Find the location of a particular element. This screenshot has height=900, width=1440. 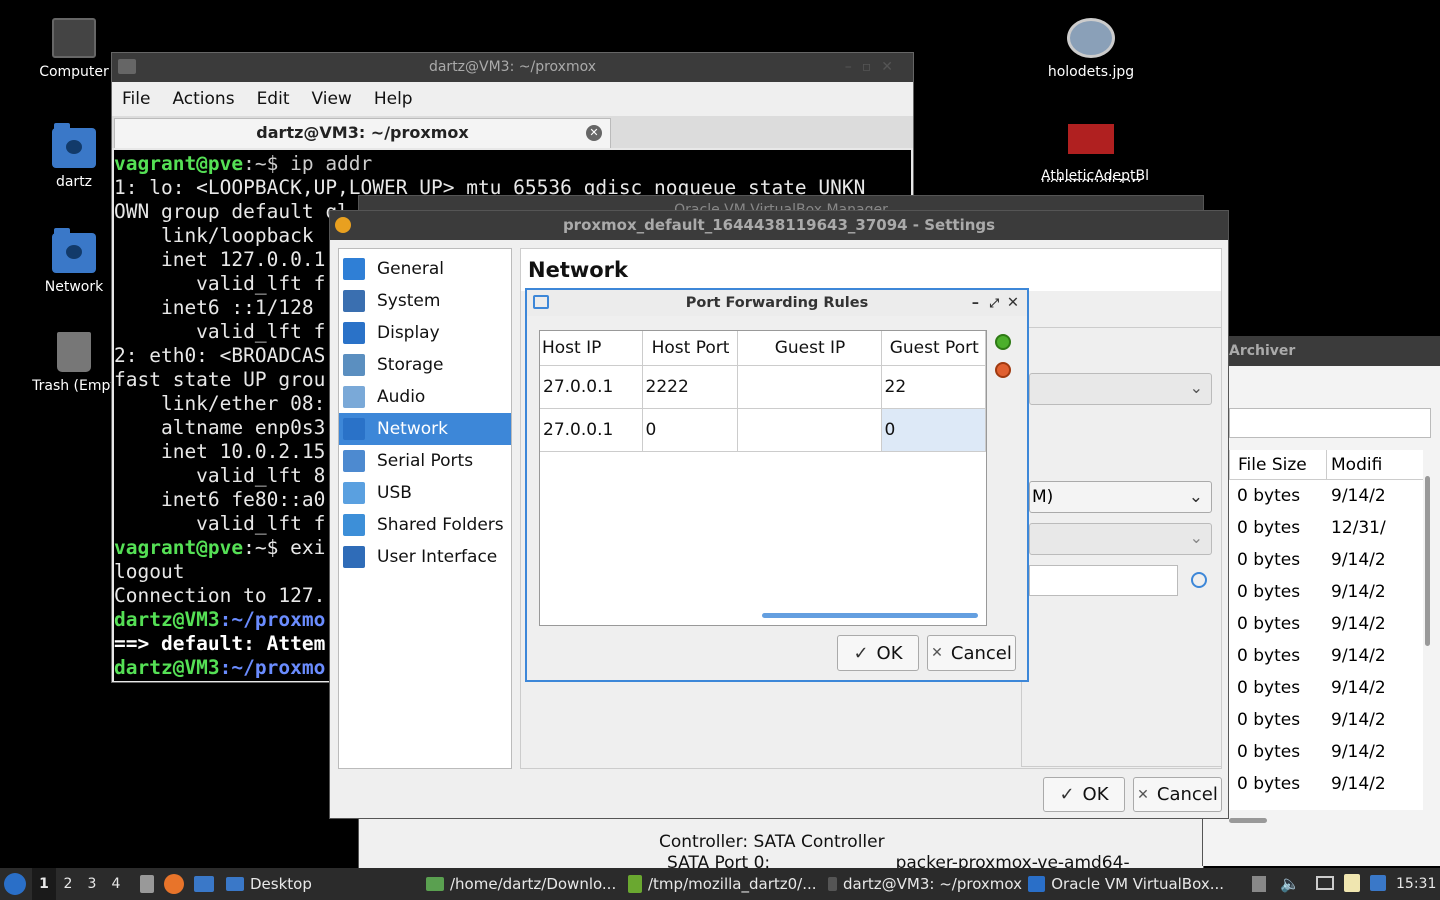

workspace-4: 4 is located at coordinates (116, 884).